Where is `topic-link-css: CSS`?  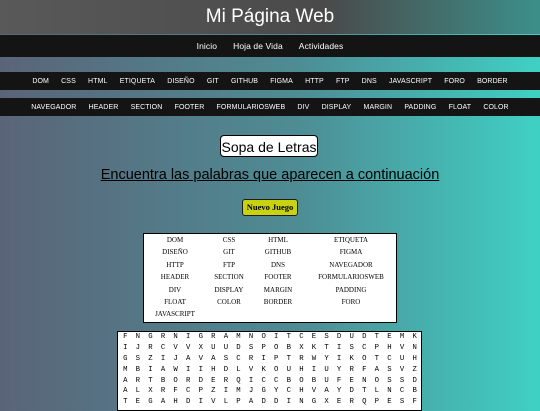 topic-link-css: CSS is located at coordinates (68, 81).